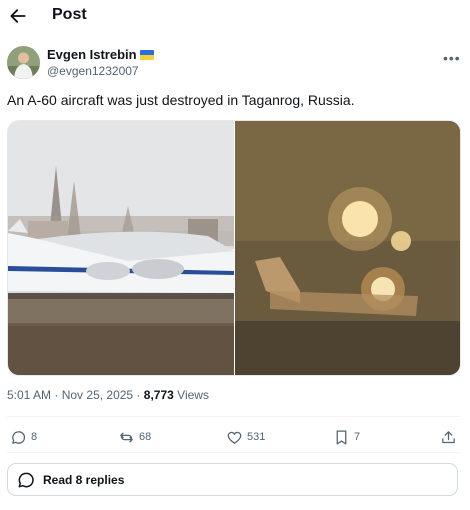  Describe the element at coordinates (256, 437) in the screenshot. I see `like-count: 531` at that location.